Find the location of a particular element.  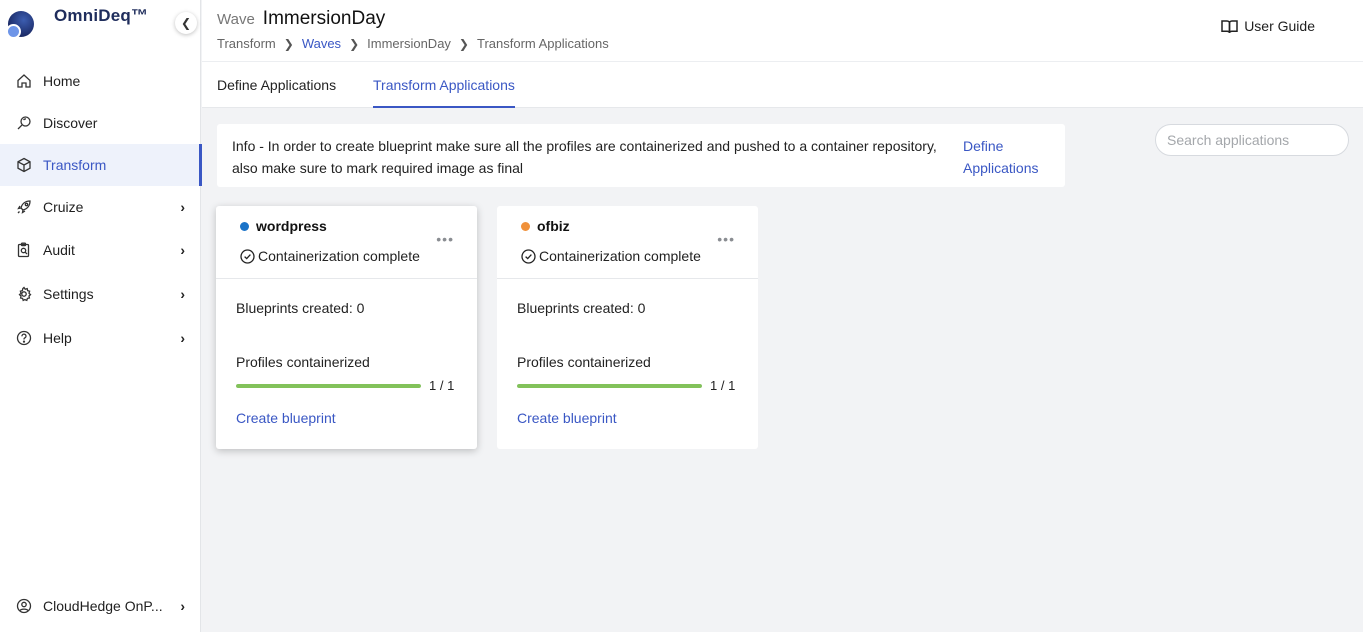

sidebar-item-label: Discover is located at coordinates (70, 123).